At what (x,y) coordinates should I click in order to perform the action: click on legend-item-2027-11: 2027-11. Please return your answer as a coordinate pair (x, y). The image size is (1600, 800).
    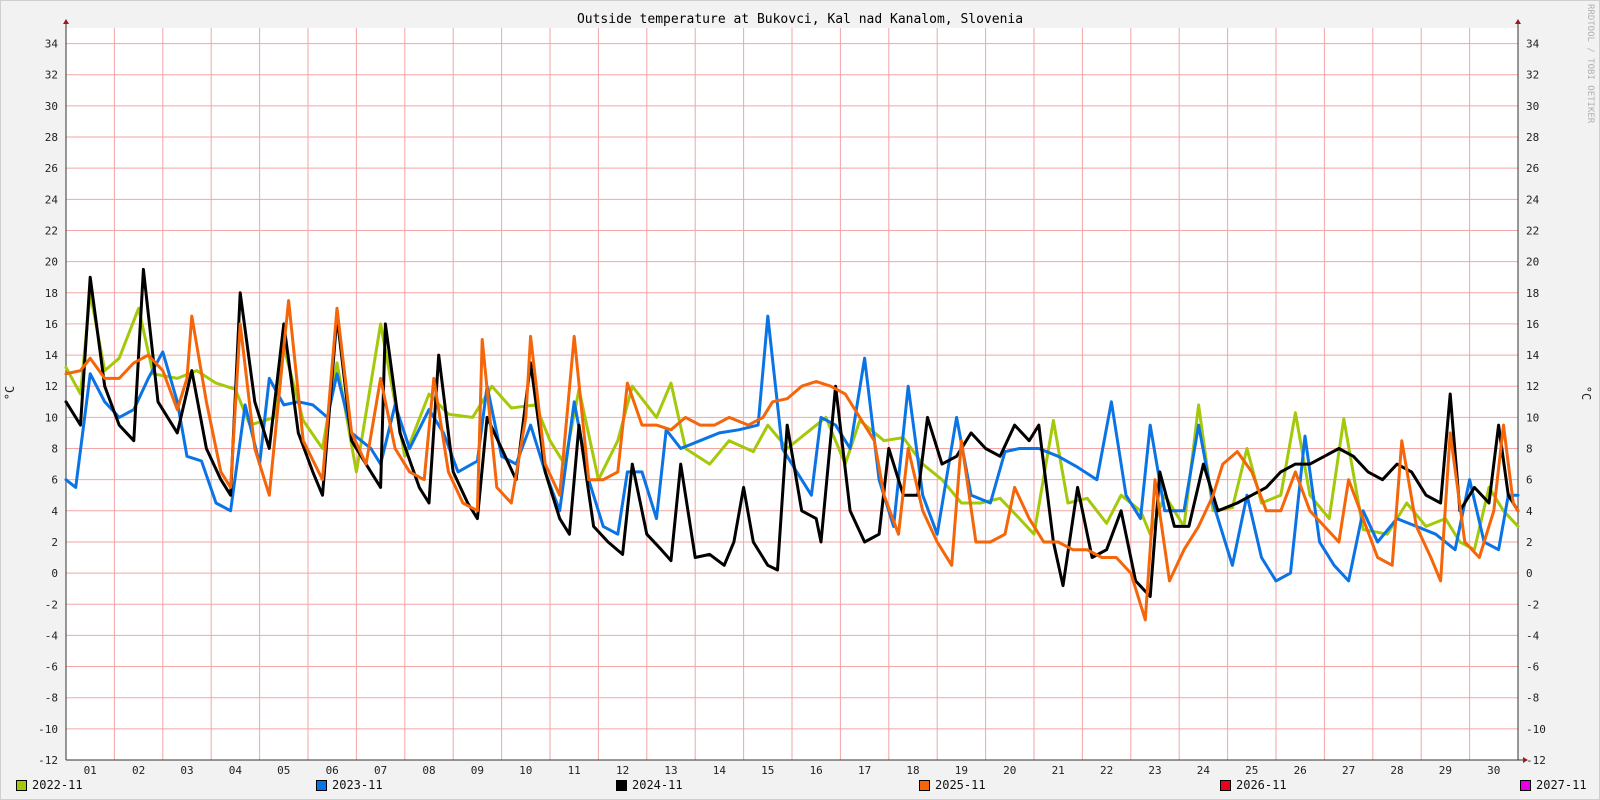
    Looking at the image, I should click on (1553, 785).